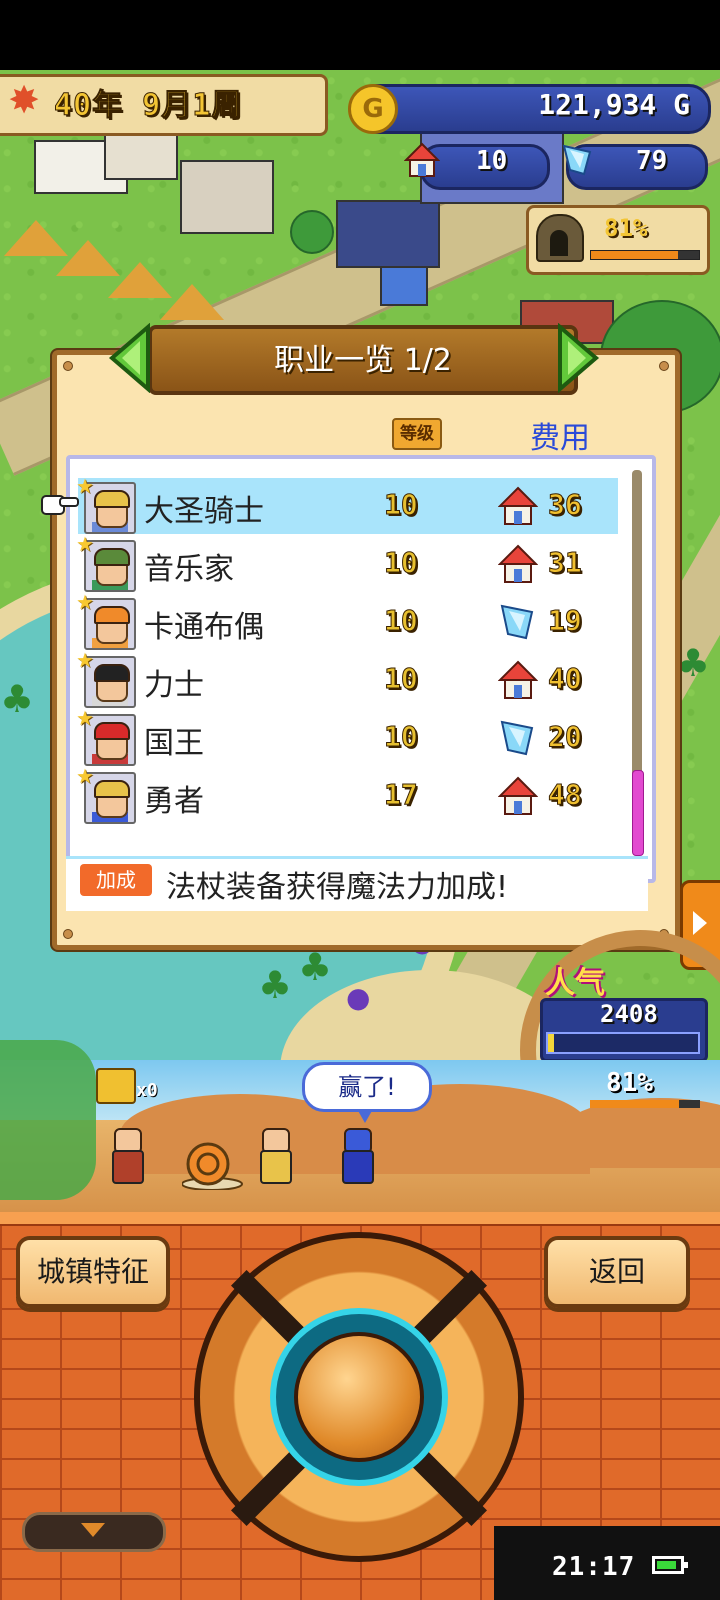  I want to click on octopus-monster-icon: ●, so click(358, 998).